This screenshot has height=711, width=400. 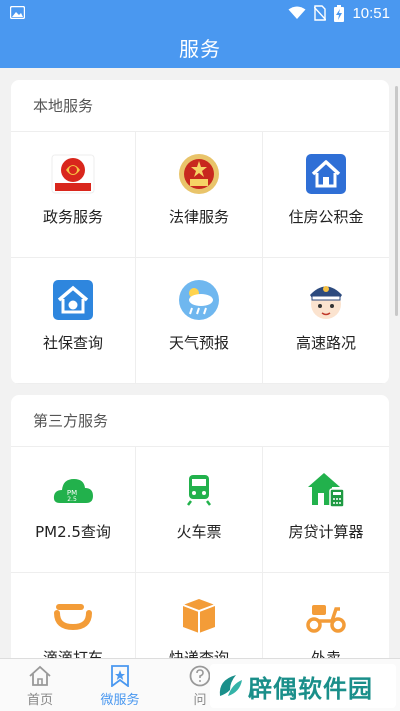 I want to click on page-title: 服务, so click(x=200, y=48).